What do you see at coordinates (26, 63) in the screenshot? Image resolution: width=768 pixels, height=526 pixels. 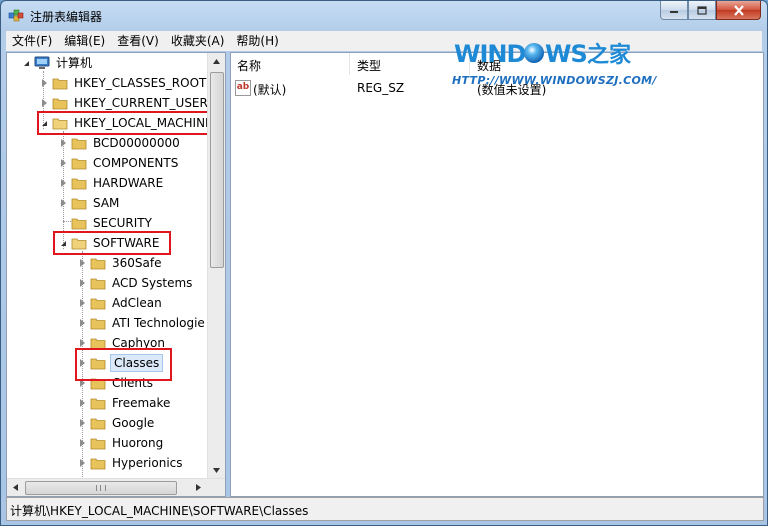 I see `expanded-arrow-icon` at bounding box center [26, 63].